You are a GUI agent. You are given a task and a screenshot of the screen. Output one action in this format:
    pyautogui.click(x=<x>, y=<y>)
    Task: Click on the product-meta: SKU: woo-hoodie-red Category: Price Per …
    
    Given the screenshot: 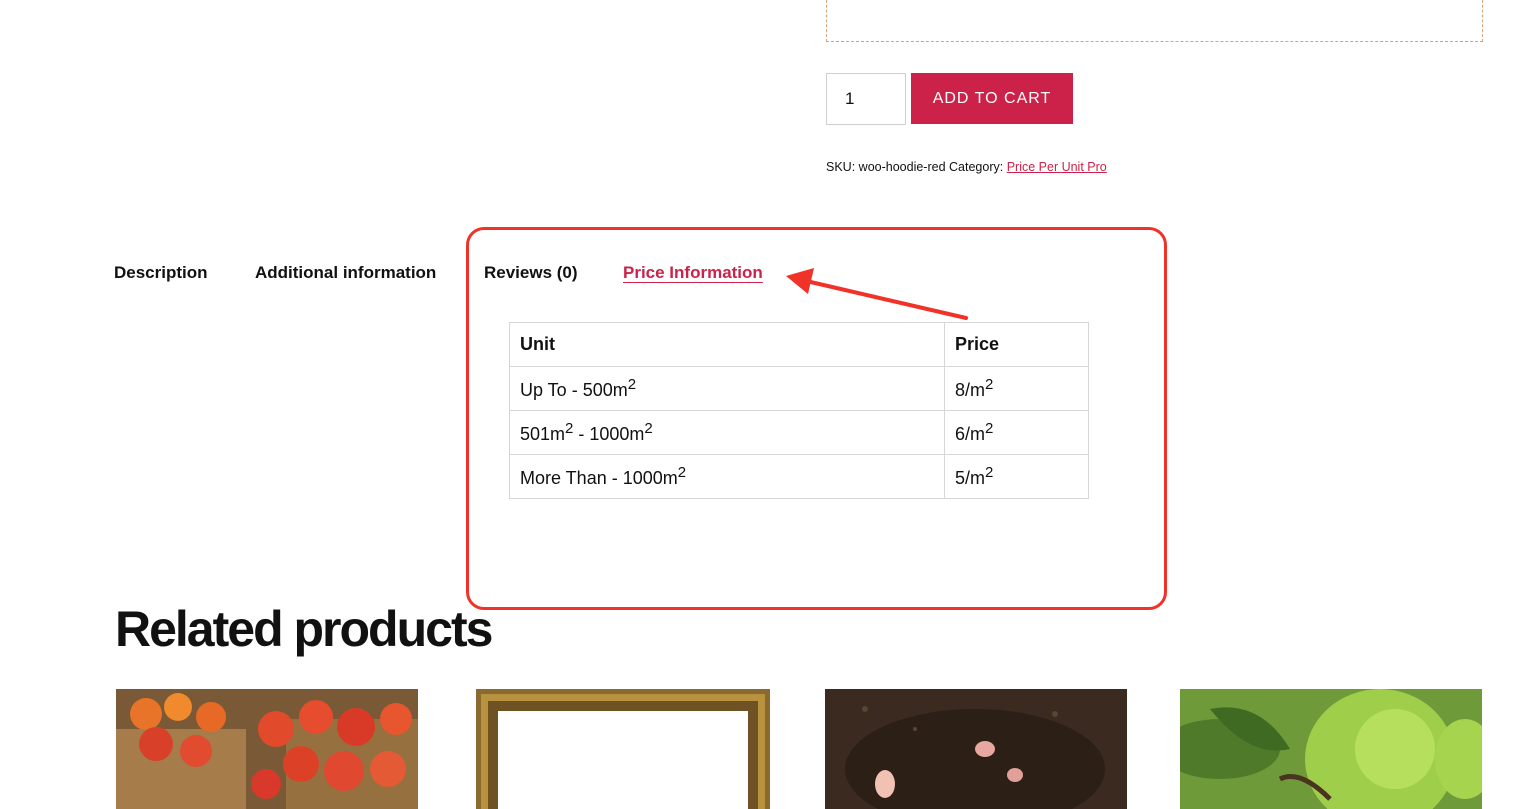 What is the action you would take?
    pyautogui.click(x=966, y=167)
    